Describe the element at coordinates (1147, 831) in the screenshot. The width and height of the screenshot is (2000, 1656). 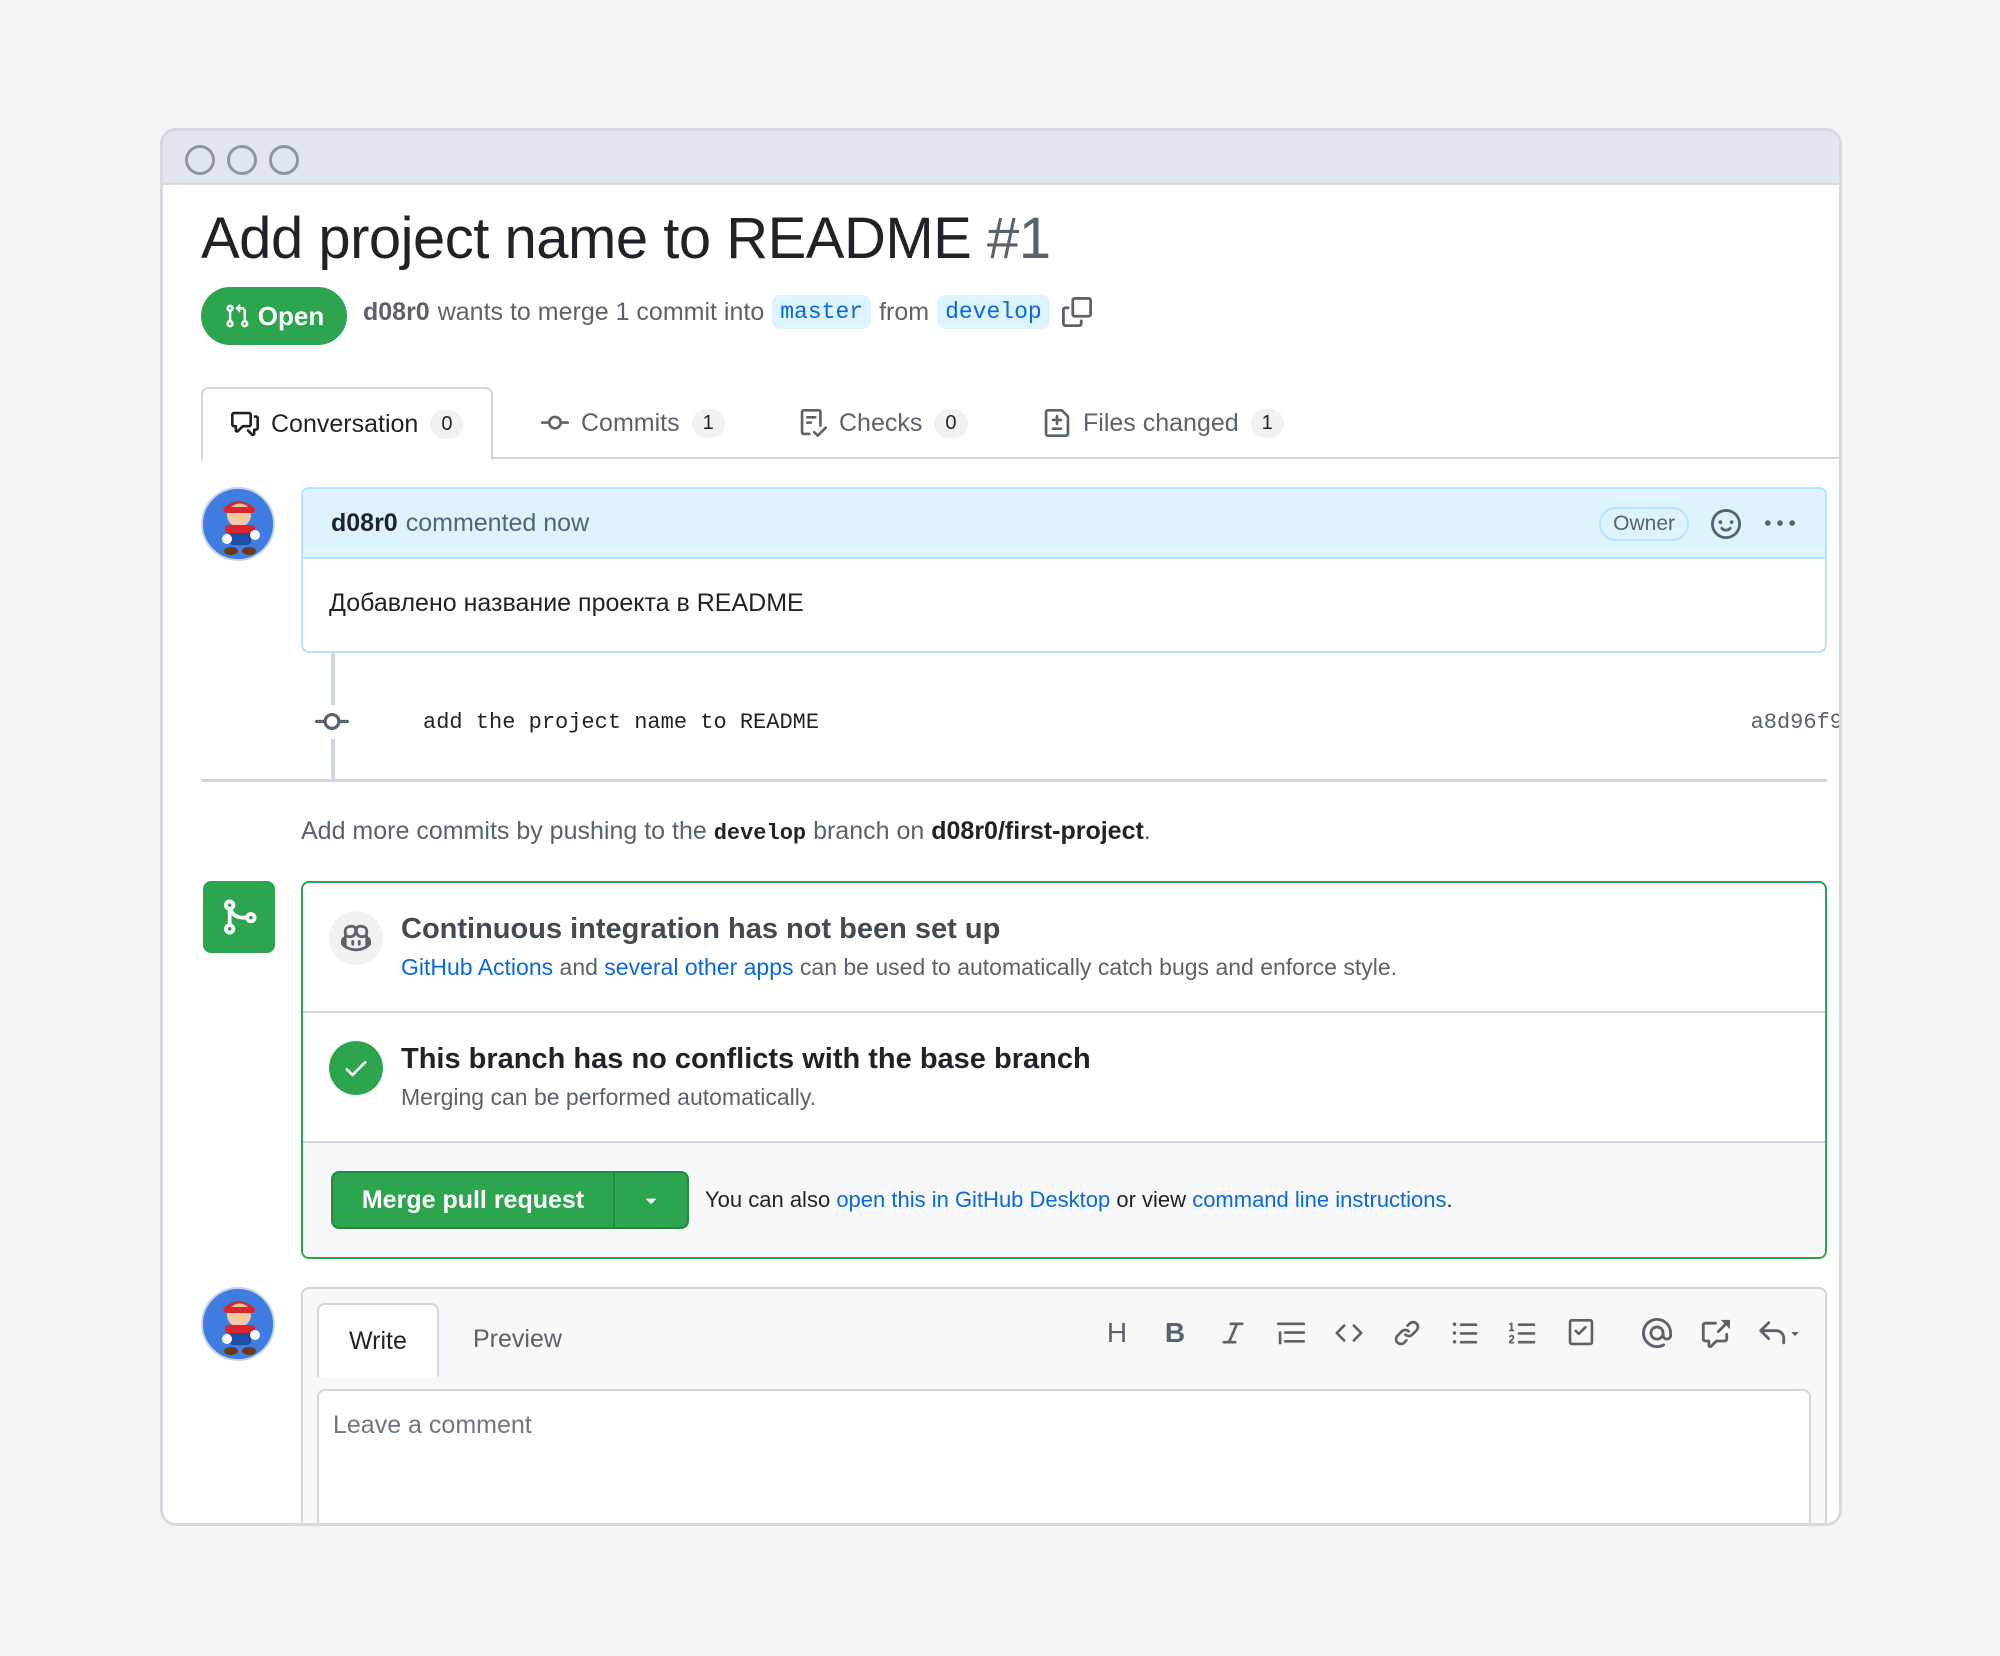
I see `hint-suffix: .` at that location.